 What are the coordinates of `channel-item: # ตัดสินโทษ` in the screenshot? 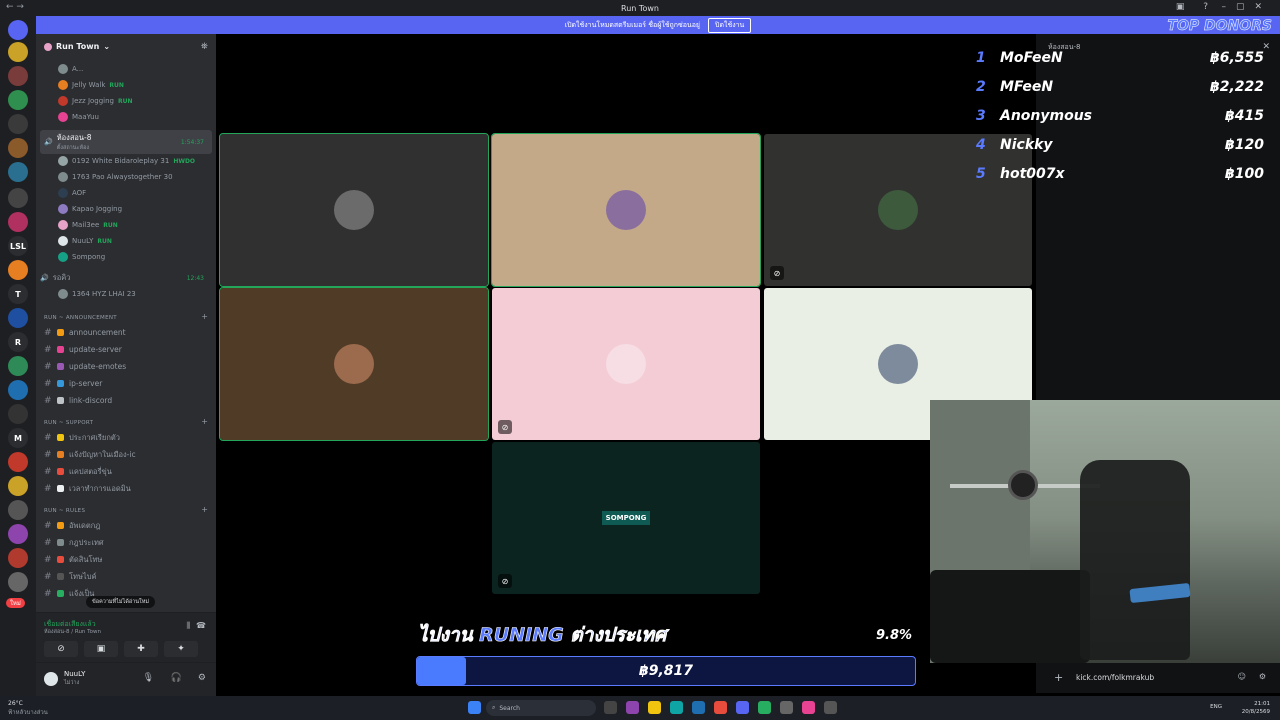 It's located at (126, 559).